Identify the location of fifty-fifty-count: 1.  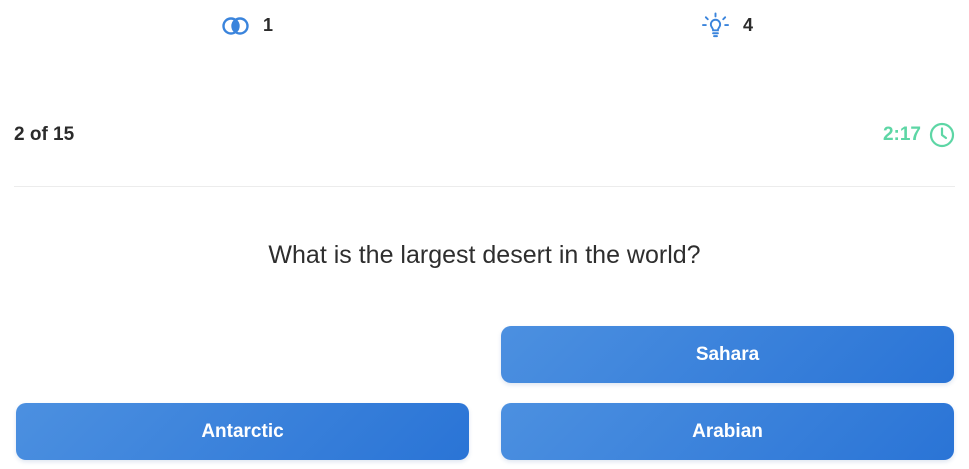
(268, 25).